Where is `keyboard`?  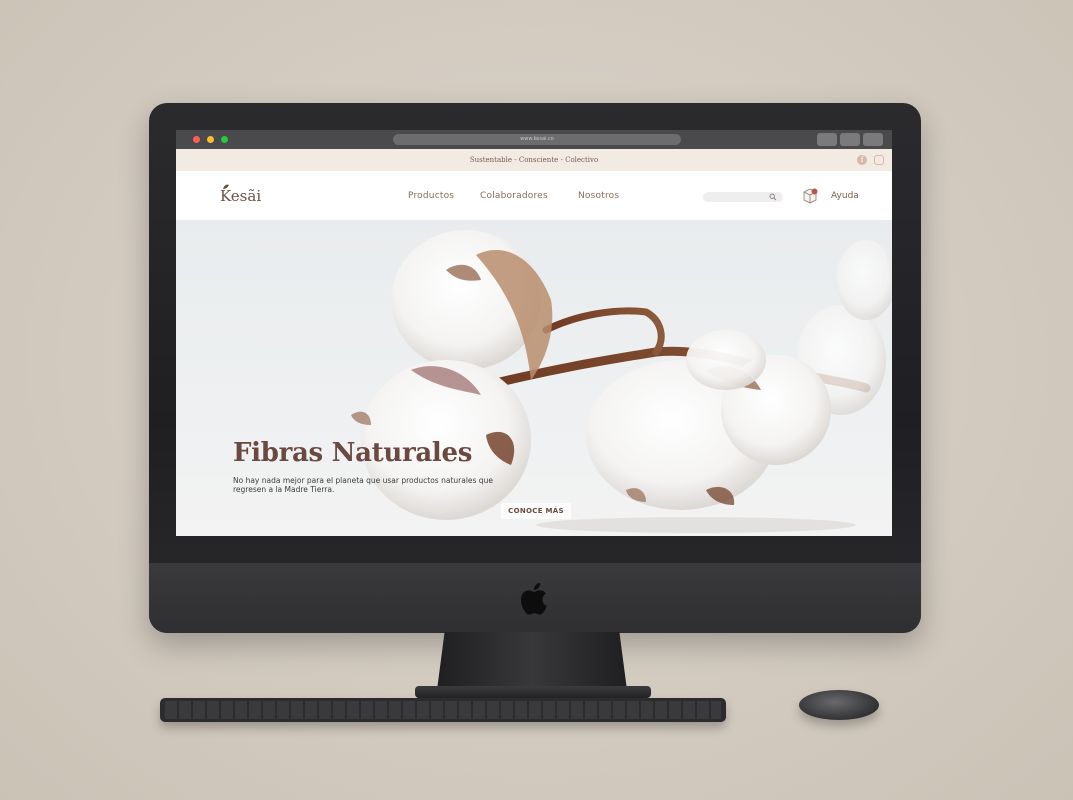
keyboard is located at coordinates (443, 710).